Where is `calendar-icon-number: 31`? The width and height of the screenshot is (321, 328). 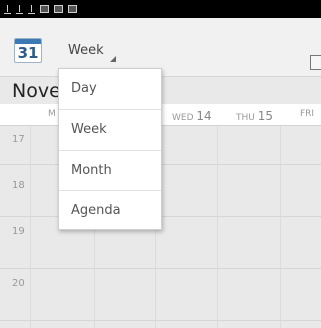
calendar-icon-number: 31 is located at coordinates (28, 53).